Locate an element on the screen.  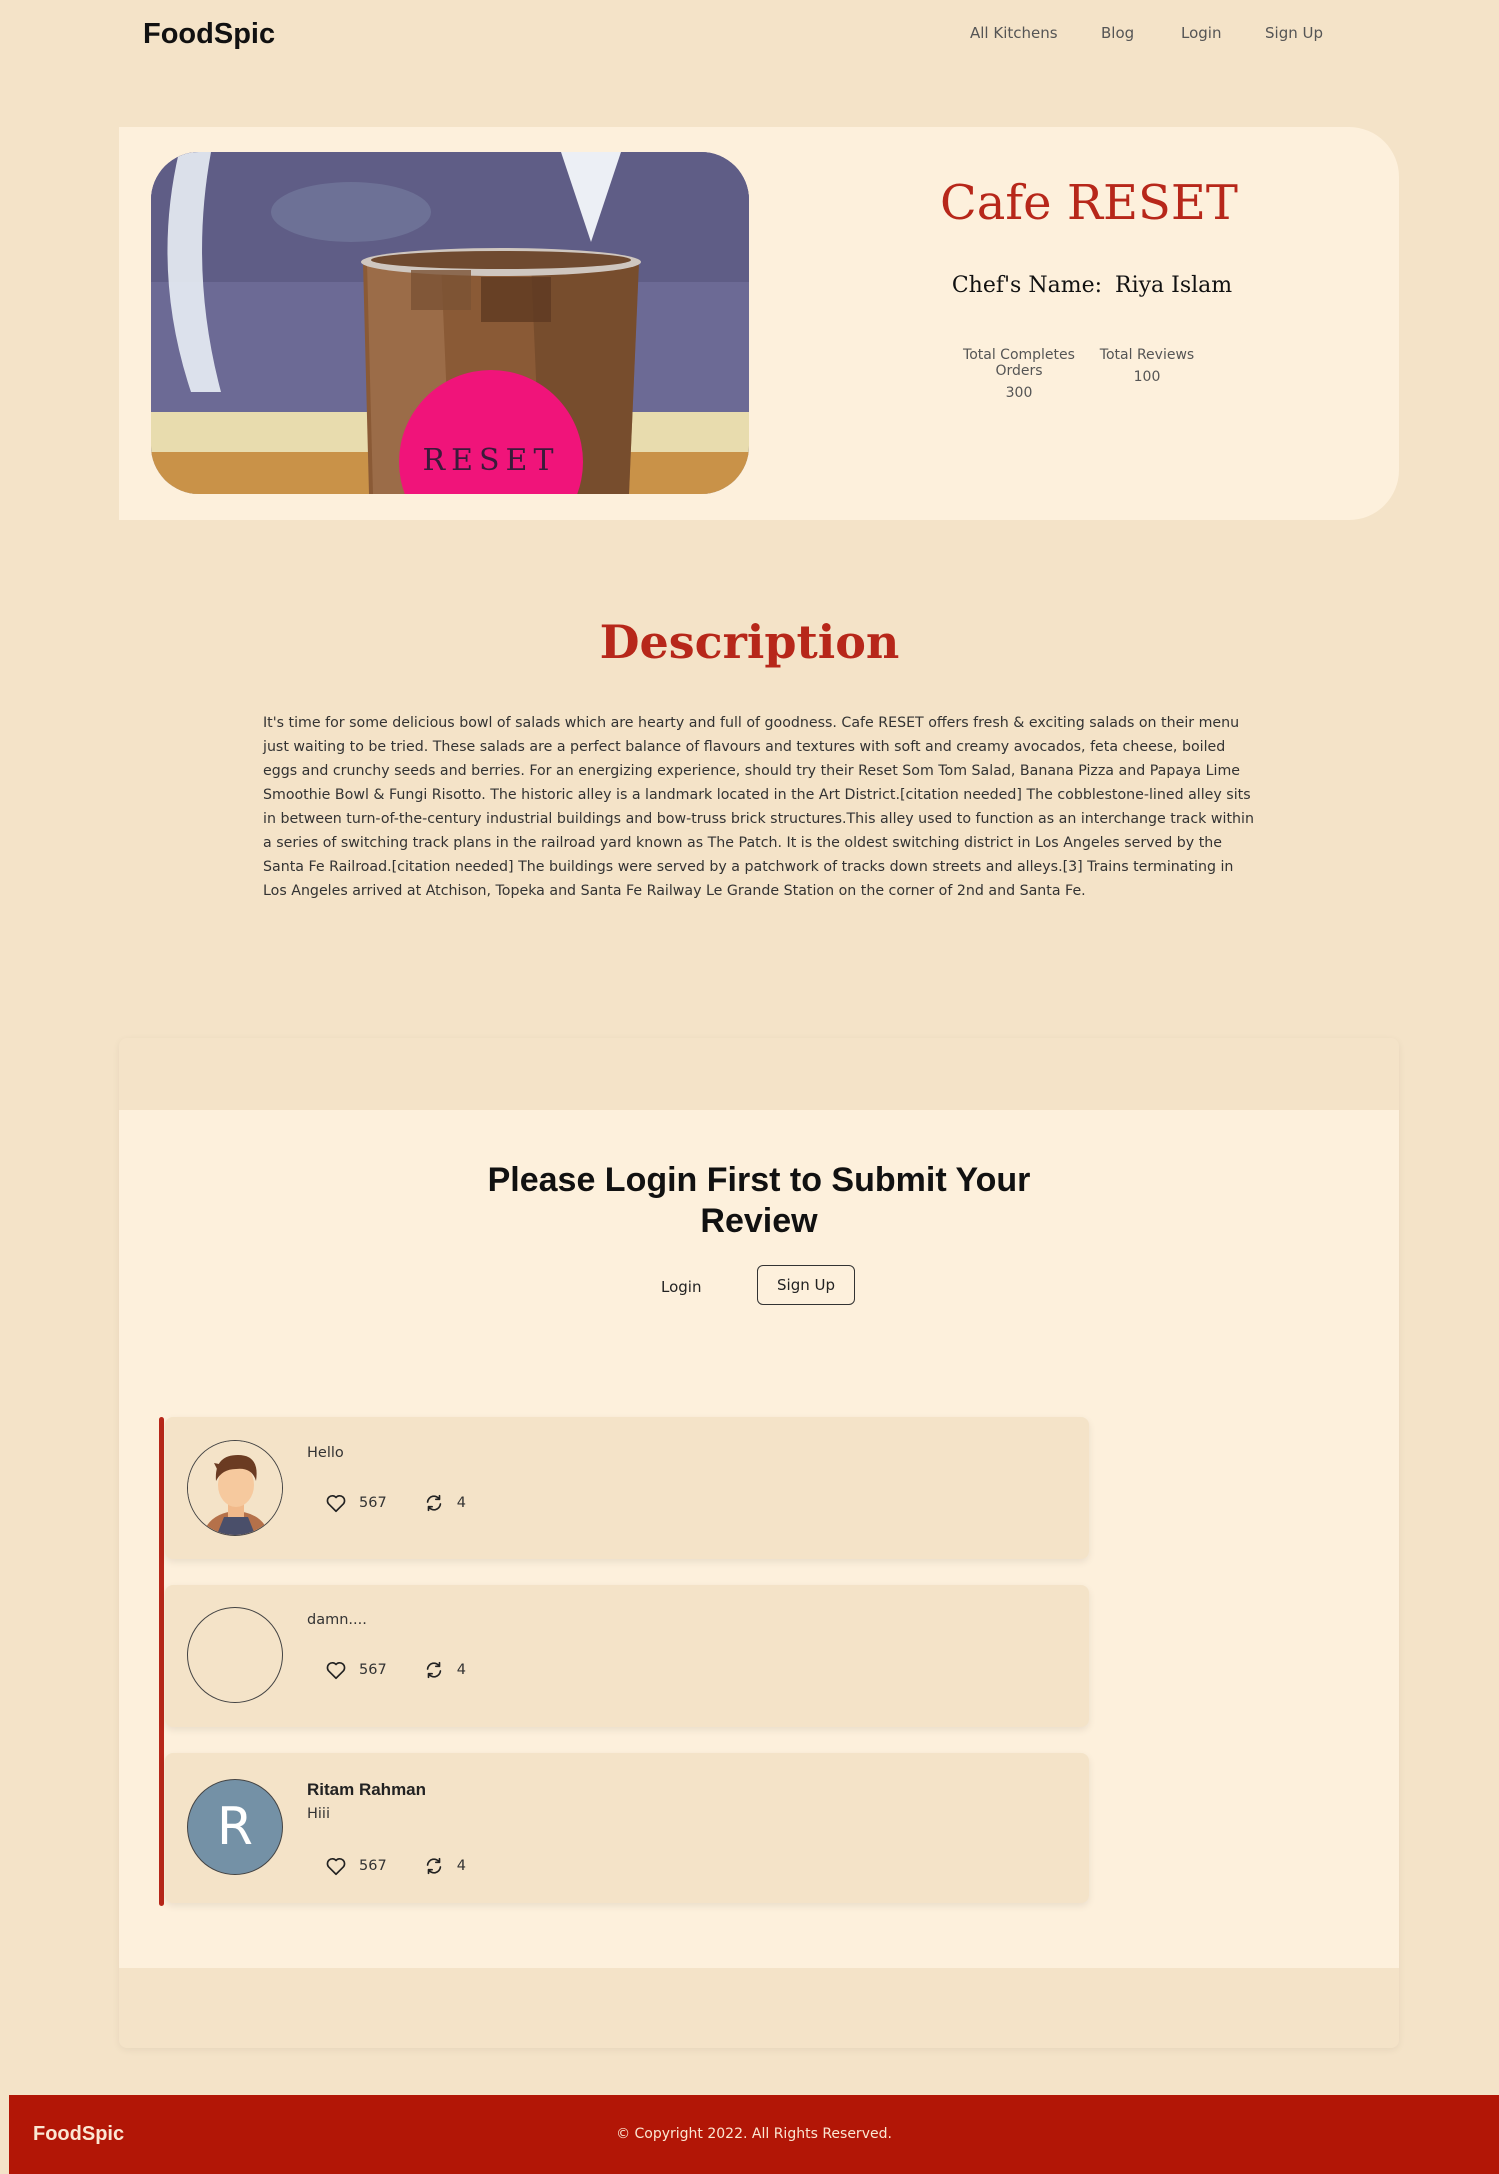
review-signup-button: Sign Up is located at coordinates (806, 1285).